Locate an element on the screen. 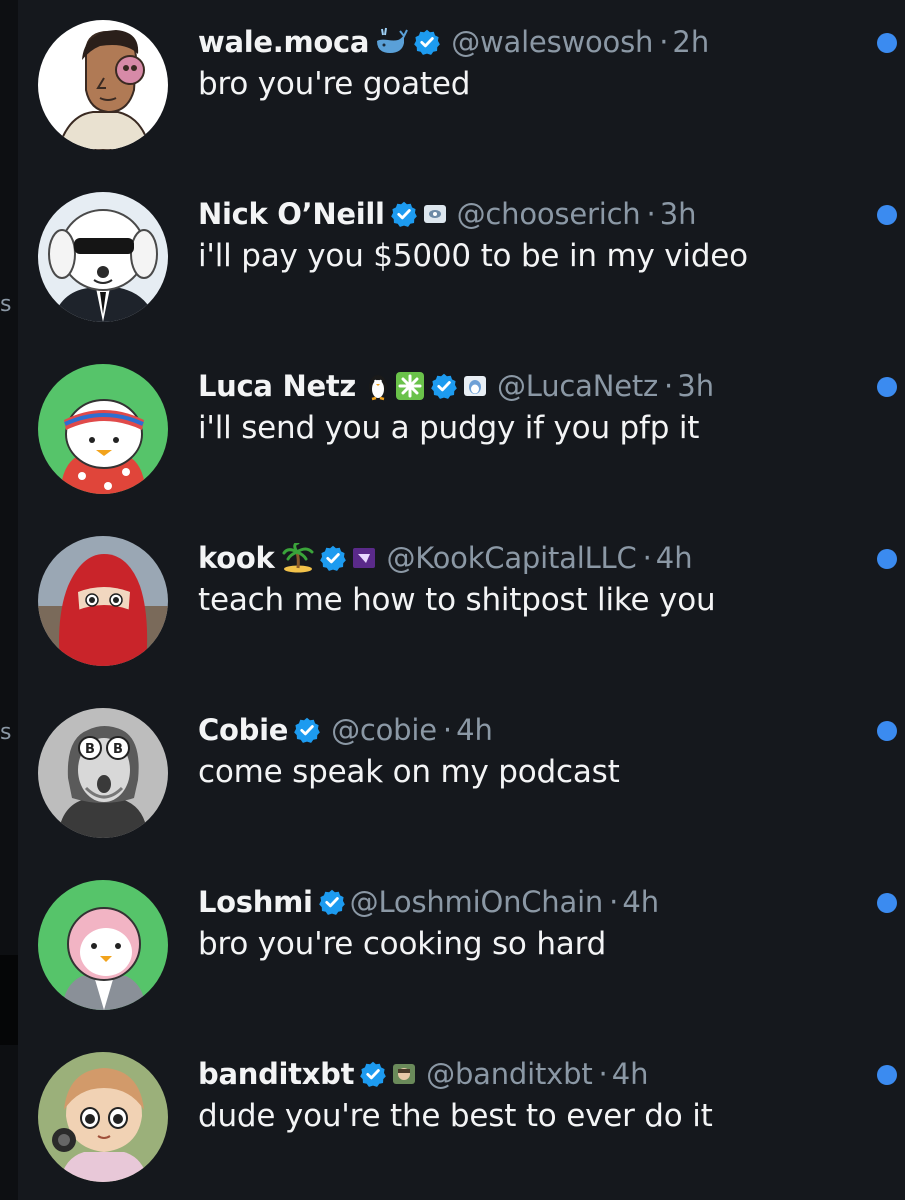  sender-handle: @KookCapitalLLC is located at coordinates (511, 558).